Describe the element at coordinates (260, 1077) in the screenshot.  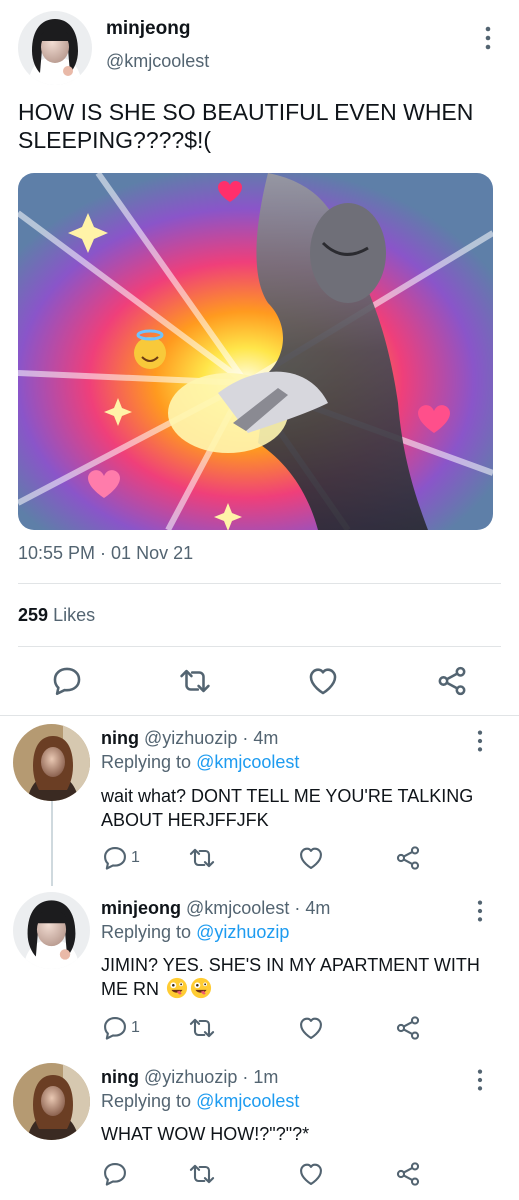
I see `reply-time: · 1m` at that location.